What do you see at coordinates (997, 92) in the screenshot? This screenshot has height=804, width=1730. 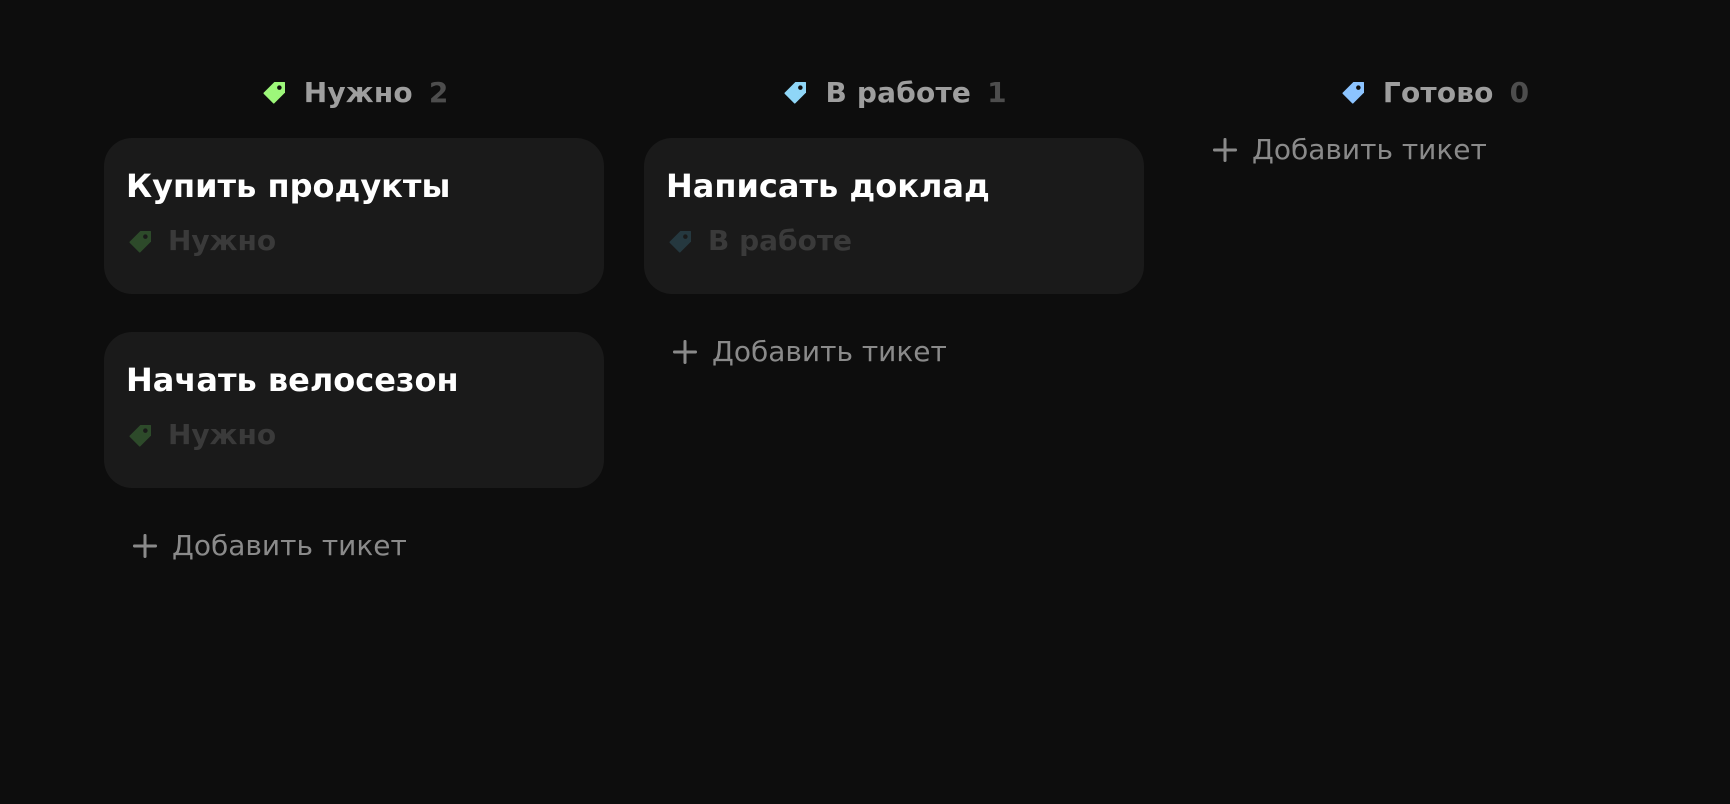 I see `column-count: 1` at bounding box center [997, 92].